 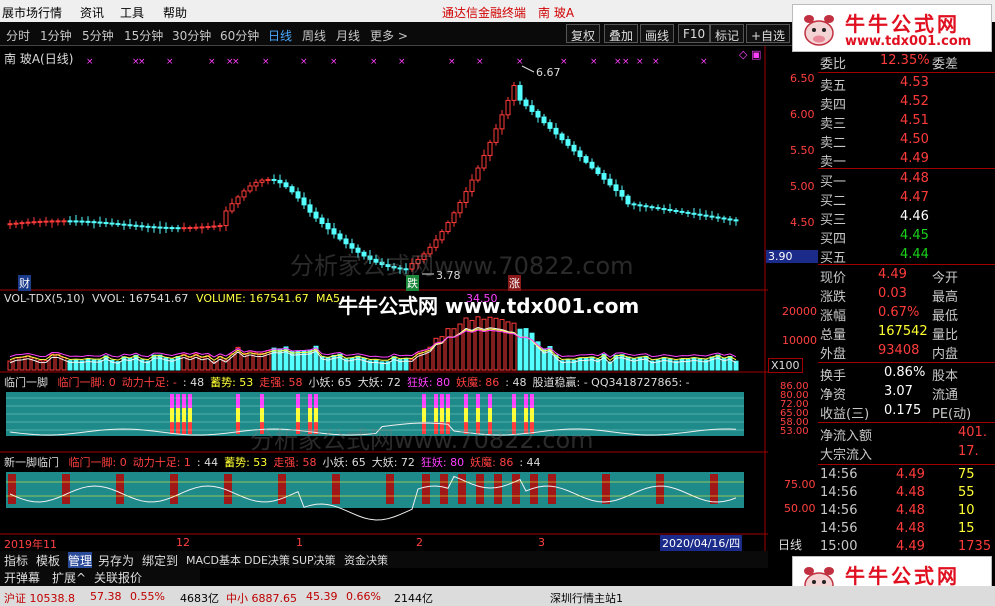 I want to click on tick-price: 4.48, so click(x=910, y=492).